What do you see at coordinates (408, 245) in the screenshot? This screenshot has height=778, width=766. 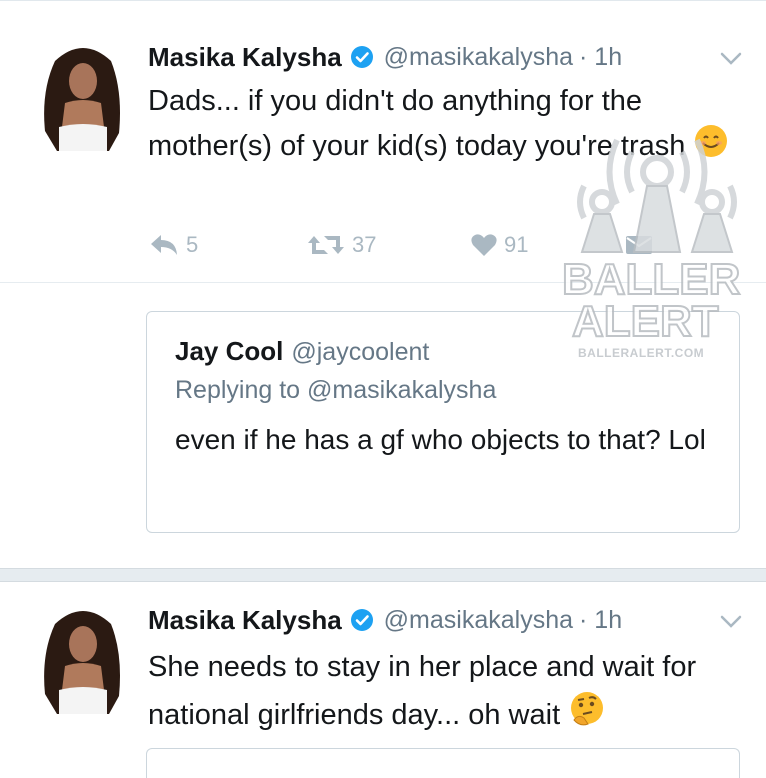 I see `tweet-actions: 5 37 91` at bounding box center [408, 245].